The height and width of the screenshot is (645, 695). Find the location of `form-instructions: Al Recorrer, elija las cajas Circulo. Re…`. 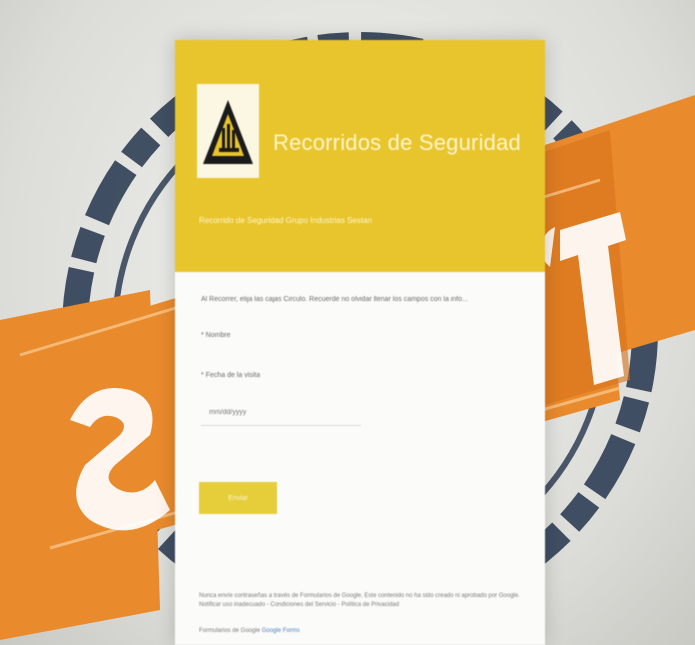

form-instructions: Al Recorrer, elija las cajas Circulo. Re… is located at coordinates (334, 299).